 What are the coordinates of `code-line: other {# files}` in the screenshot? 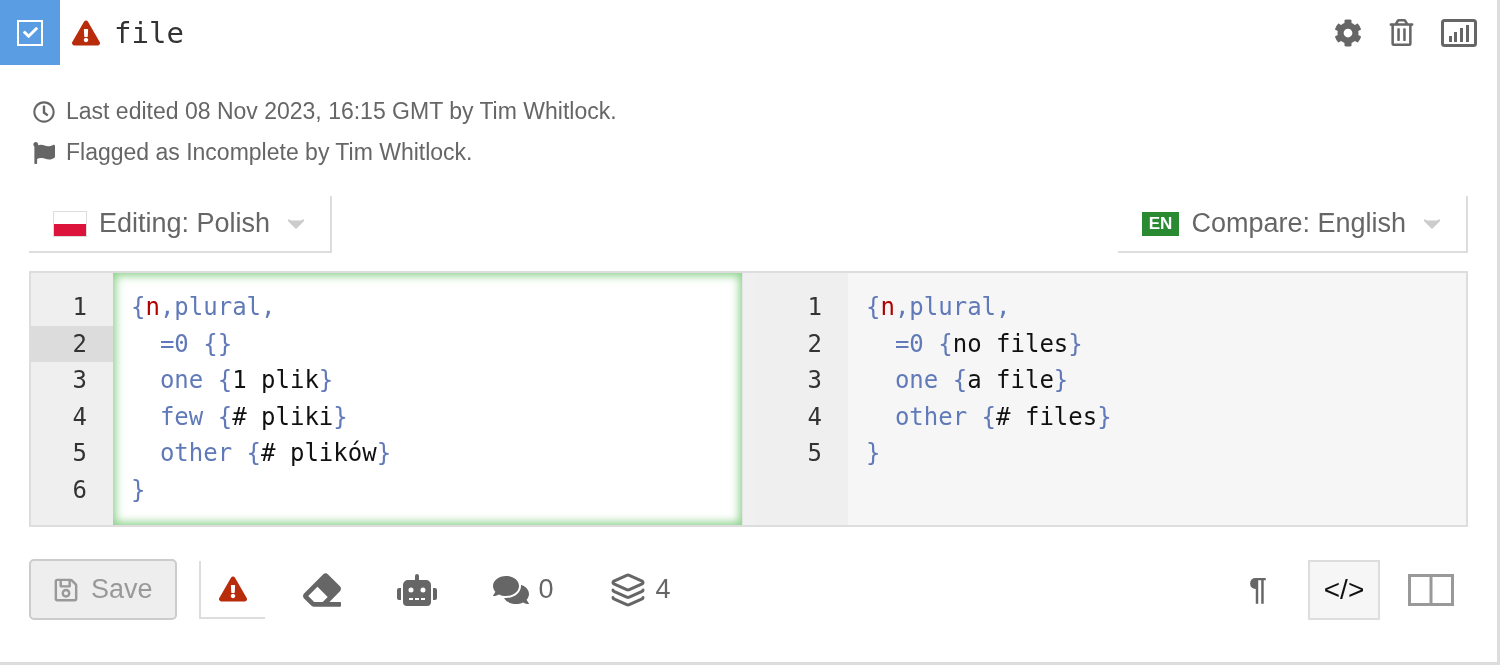 It's located at (1003, 417).